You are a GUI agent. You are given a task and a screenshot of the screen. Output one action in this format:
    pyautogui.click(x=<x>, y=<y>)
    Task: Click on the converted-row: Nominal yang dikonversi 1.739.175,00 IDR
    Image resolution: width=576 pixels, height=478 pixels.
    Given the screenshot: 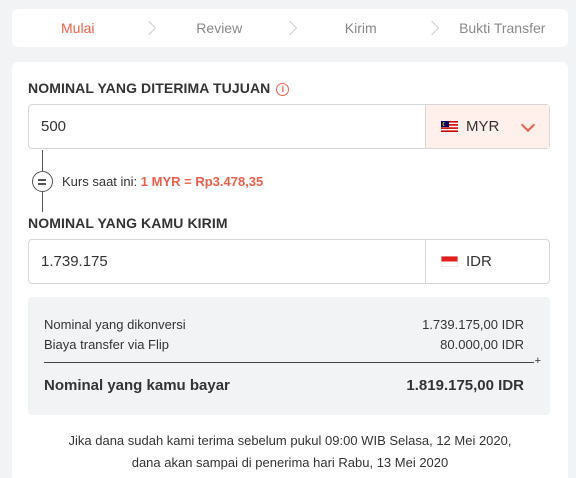 What is the action you would take?
    pyautogui.click(x=284, y=324)
    